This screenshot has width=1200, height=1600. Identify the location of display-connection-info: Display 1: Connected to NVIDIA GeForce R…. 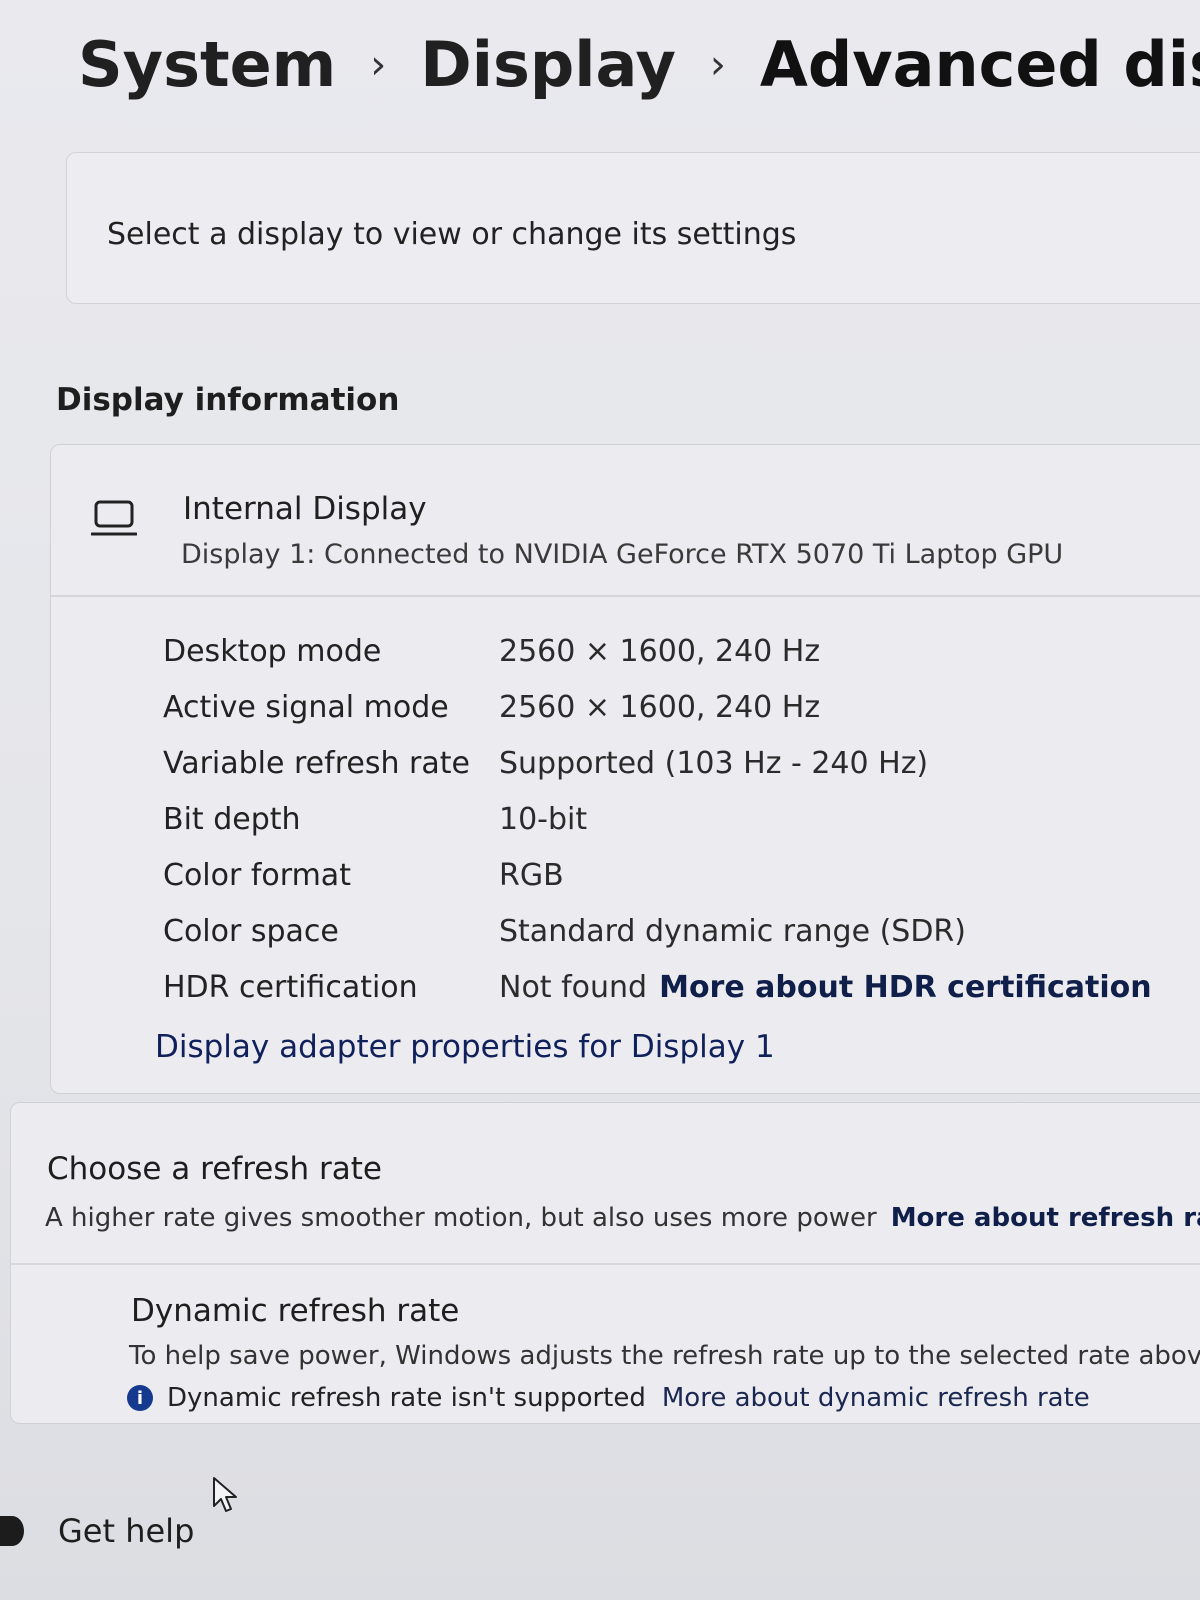
(622, 554).